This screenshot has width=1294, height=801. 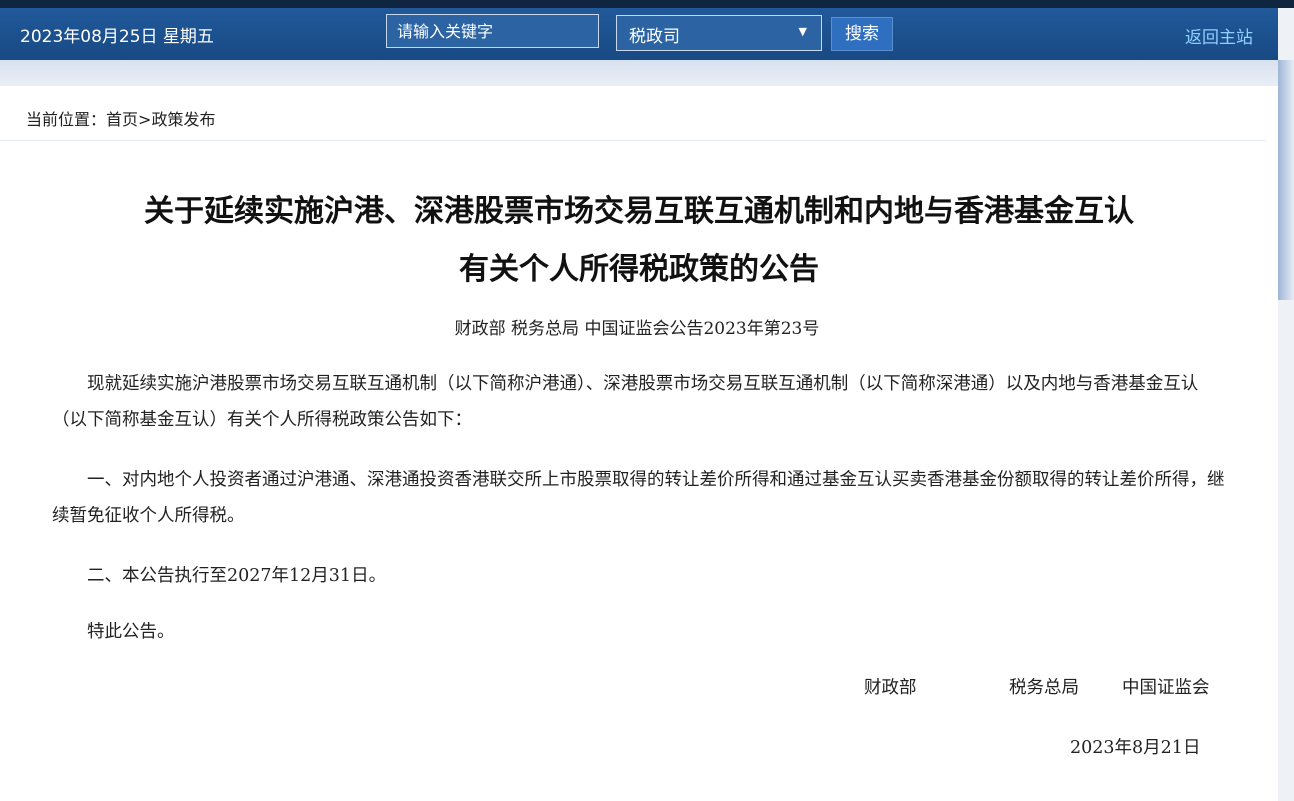 I want to click on site-header: 2023年08月25日 星期五 税政司 ▼ 搜索 返回主站, so click(x=639, y=34).